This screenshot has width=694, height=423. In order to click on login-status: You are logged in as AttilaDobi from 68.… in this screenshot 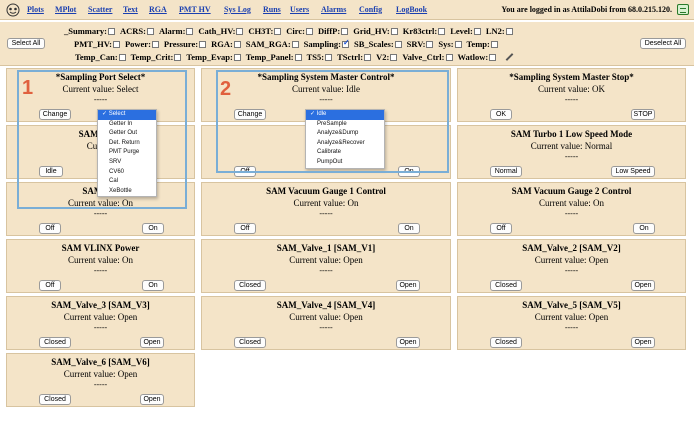, I will do `click(586, 9)`.